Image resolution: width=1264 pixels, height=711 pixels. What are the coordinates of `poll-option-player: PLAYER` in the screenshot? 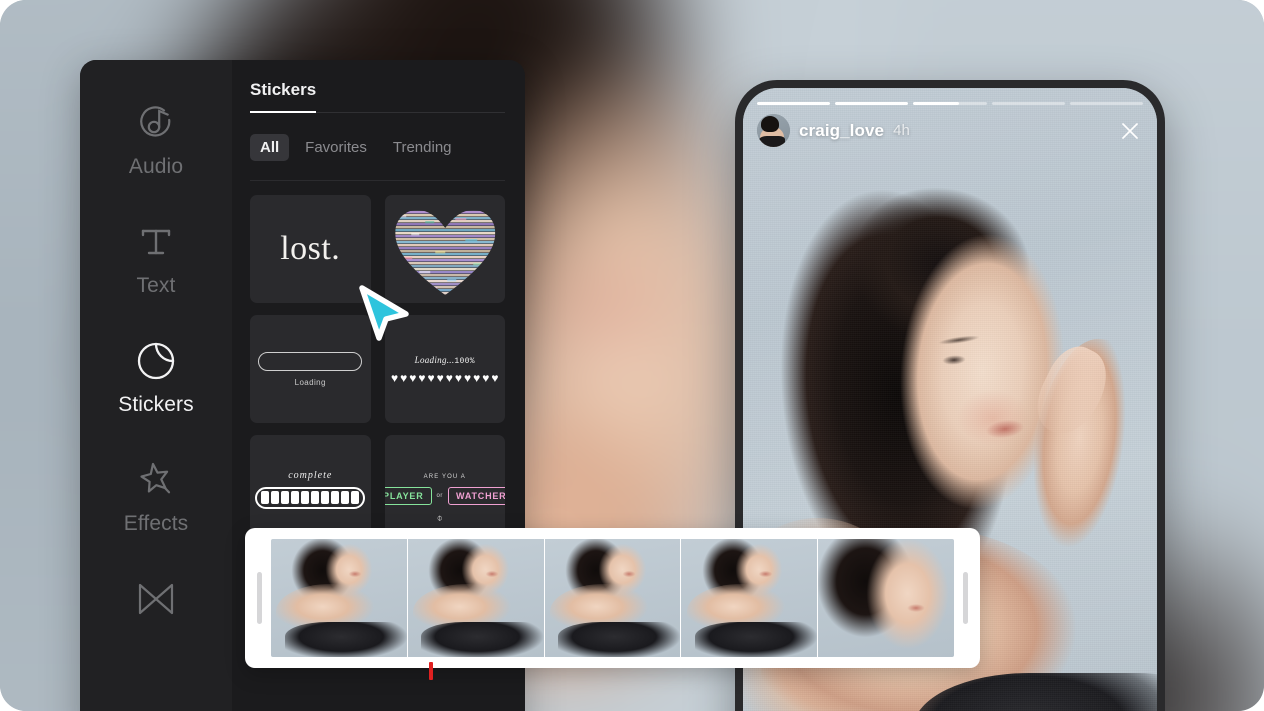 It's located at (408, 495).